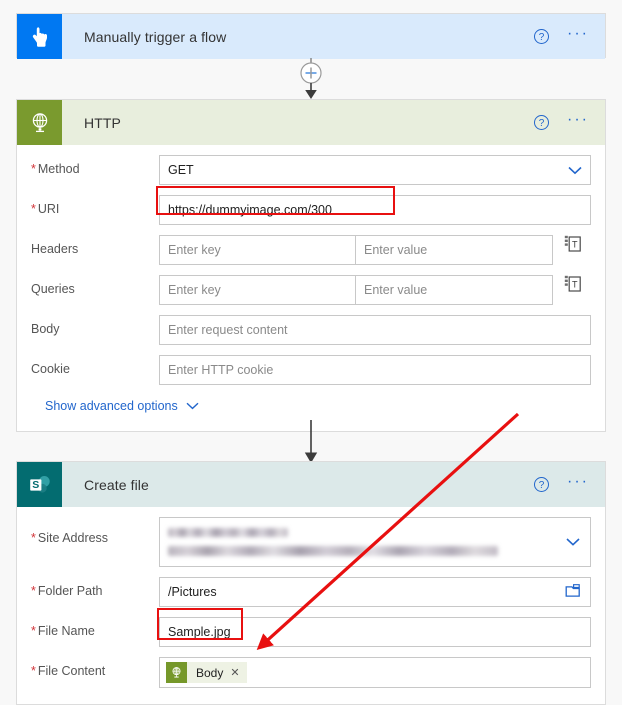 The height and width of the screenshot is (705, 622). What do you see at coordinates (192, 592) in the screenshot?
I see `folder-path-value: /Pictures` at bounding box center [192, 592].